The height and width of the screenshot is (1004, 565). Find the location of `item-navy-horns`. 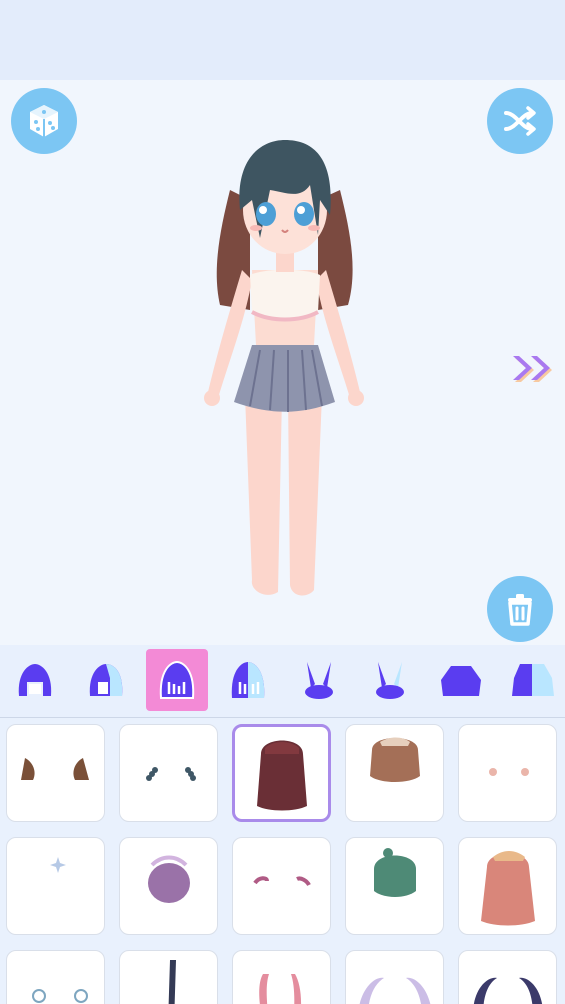

item-navy-horns is located at coordinates (507, 977).